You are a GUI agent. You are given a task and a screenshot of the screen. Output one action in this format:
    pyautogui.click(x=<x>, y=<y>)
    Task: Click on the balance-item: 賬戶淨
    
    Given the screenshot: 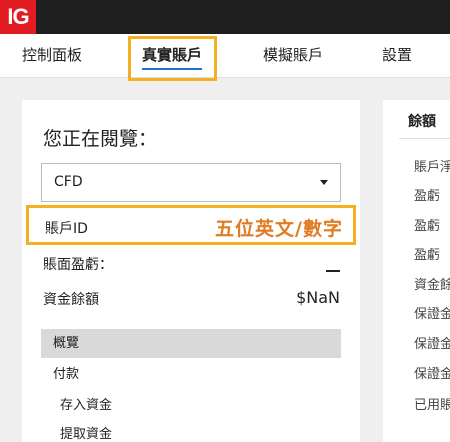 What is the action you would take?
    pyautogui.click(x=432, y=167)
    